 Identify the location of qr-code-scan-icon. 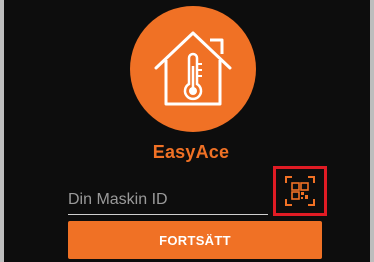
(300, 191).